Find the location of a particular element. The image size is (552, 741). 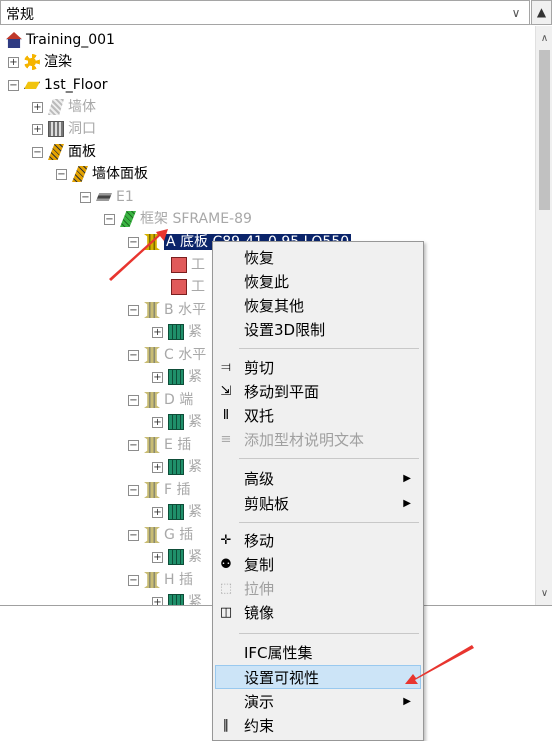

panel-icon is located at coordinates (56, 152).